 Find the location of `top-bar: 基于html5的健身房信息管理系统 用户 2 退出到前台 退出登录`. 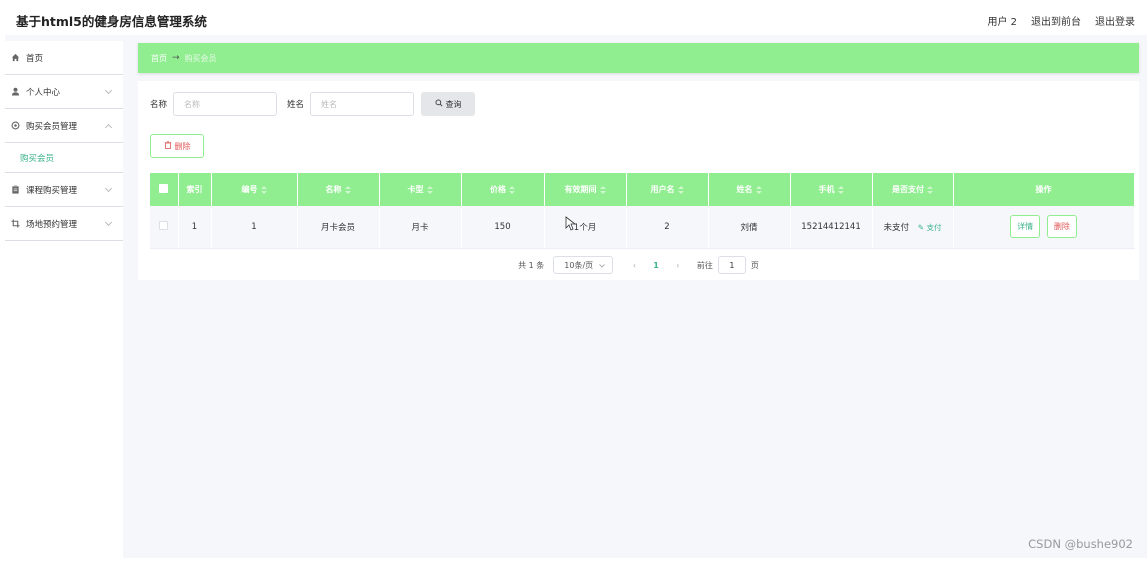

top-bar: 基于html5的健身房信息管理系统 用户 2 退出到前台 退出登录 is located at coordinates (576, 20).